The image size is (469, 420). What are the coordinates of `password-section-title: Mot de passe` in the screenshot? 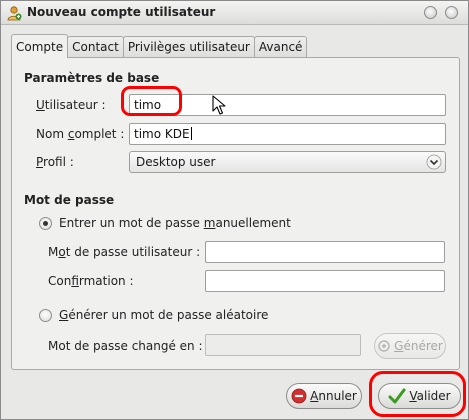 It's located at (69, 200).